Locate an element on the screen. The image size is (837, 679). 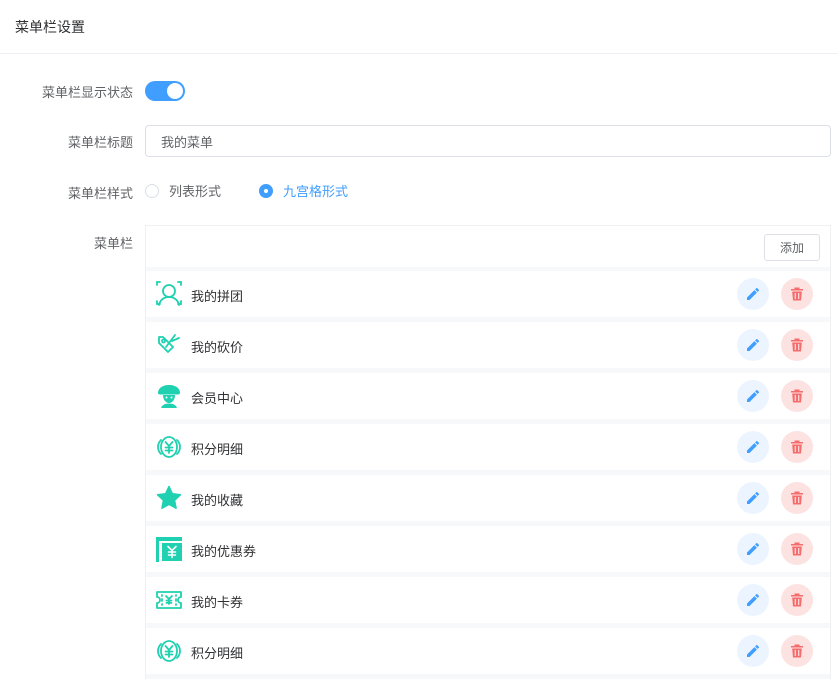
radio-label-grid: 九宫格形式 is located at coordinates (316, 192).